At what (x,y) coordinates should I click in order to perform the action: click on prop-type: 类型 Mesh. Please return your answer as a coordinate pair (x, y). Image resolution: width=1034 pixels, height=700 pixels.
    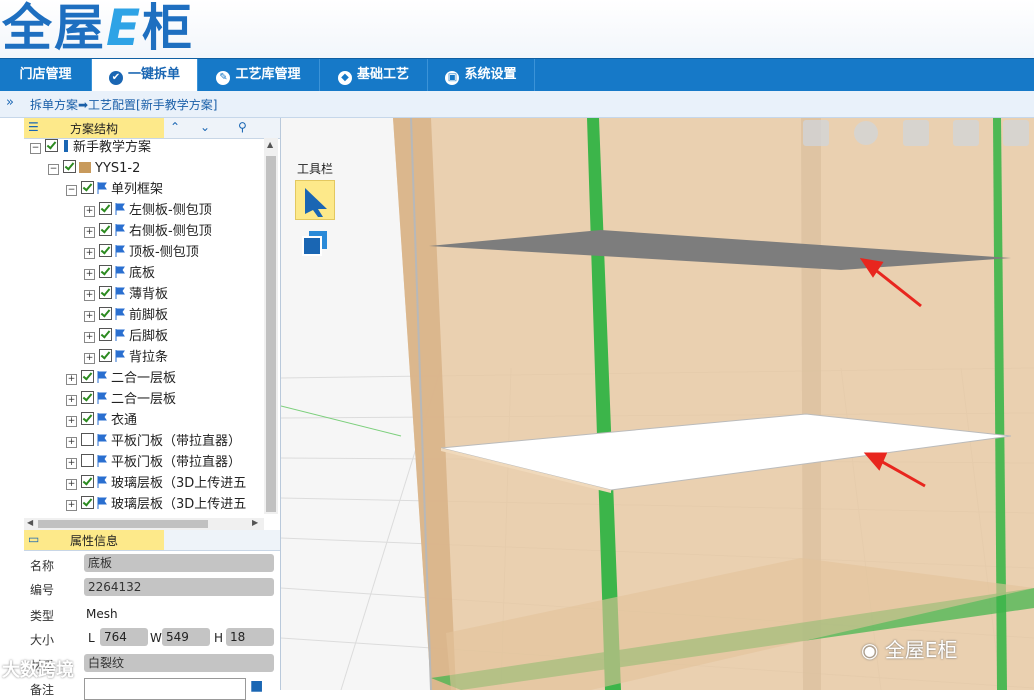
    Looking at the image, I should click on (74, 615).